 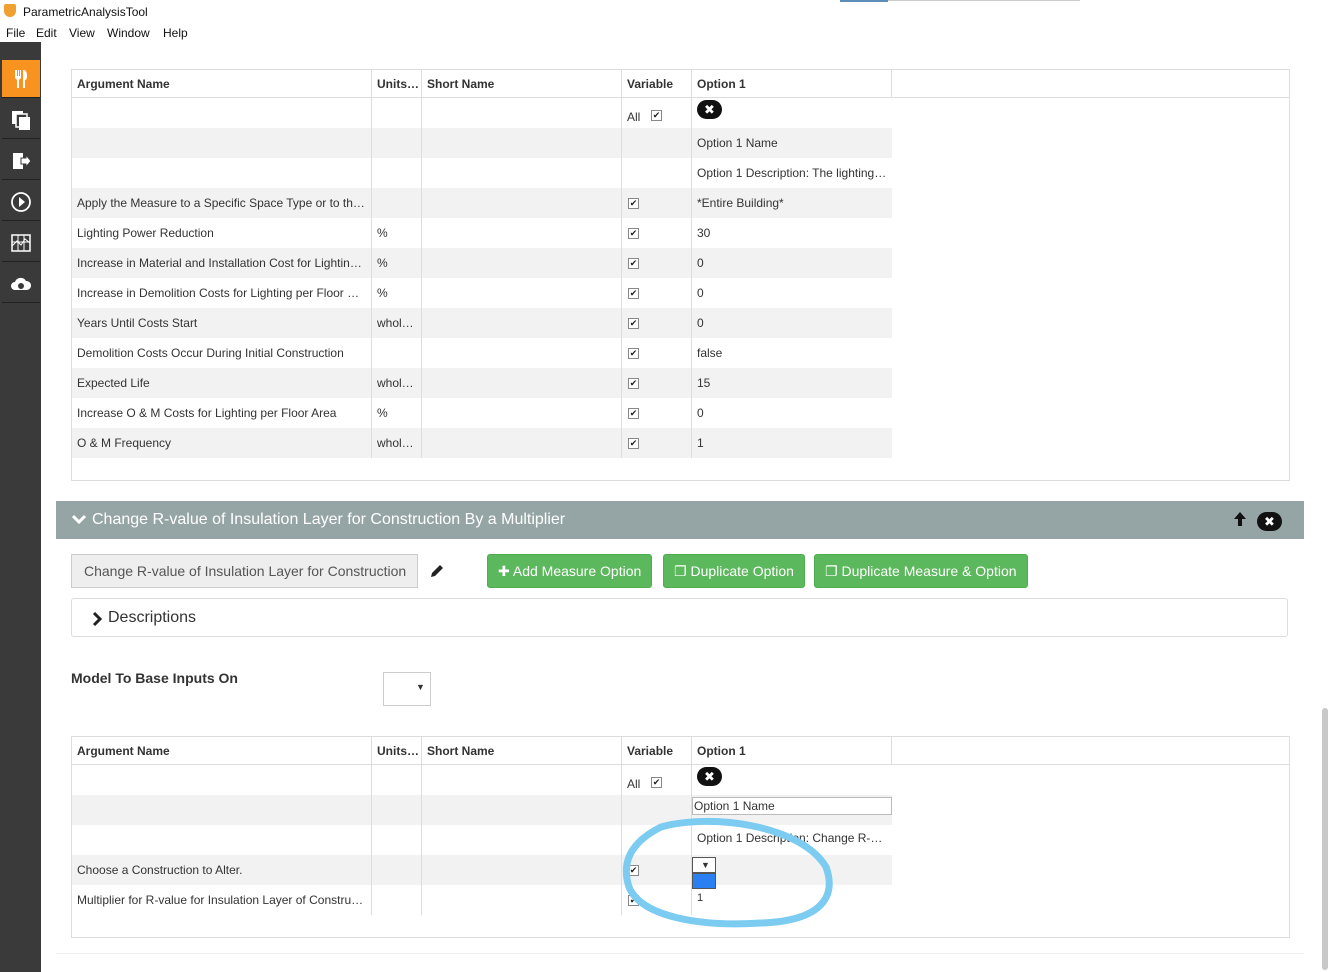 I want to click on argument-value: 15, so click(x=792, y=383).